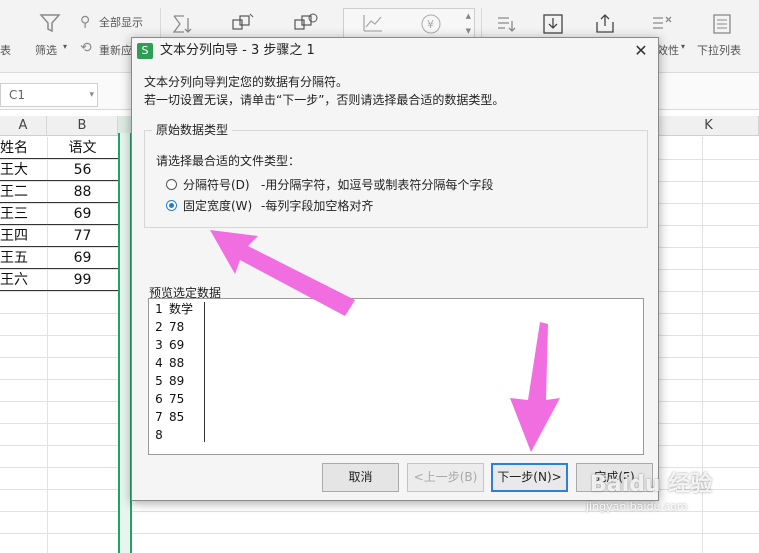  Describe the element at coordinates (159, 435) in the screenshot. I see `preview-row-number: 8` at that location.